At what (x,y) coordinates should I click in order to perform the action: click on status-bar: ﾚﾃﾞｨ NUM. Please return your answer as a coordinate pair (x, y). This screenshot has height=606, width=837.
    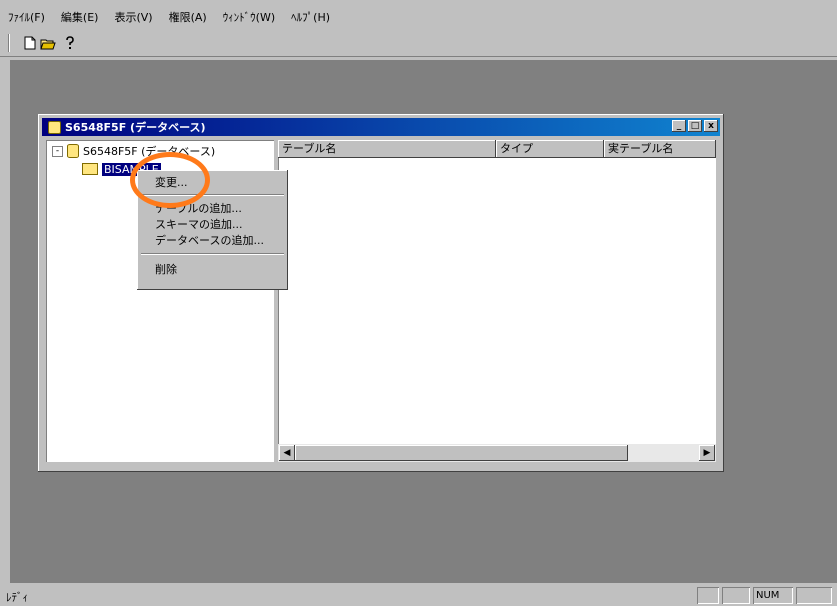
    Looking at the image, I should click on (418, 595).